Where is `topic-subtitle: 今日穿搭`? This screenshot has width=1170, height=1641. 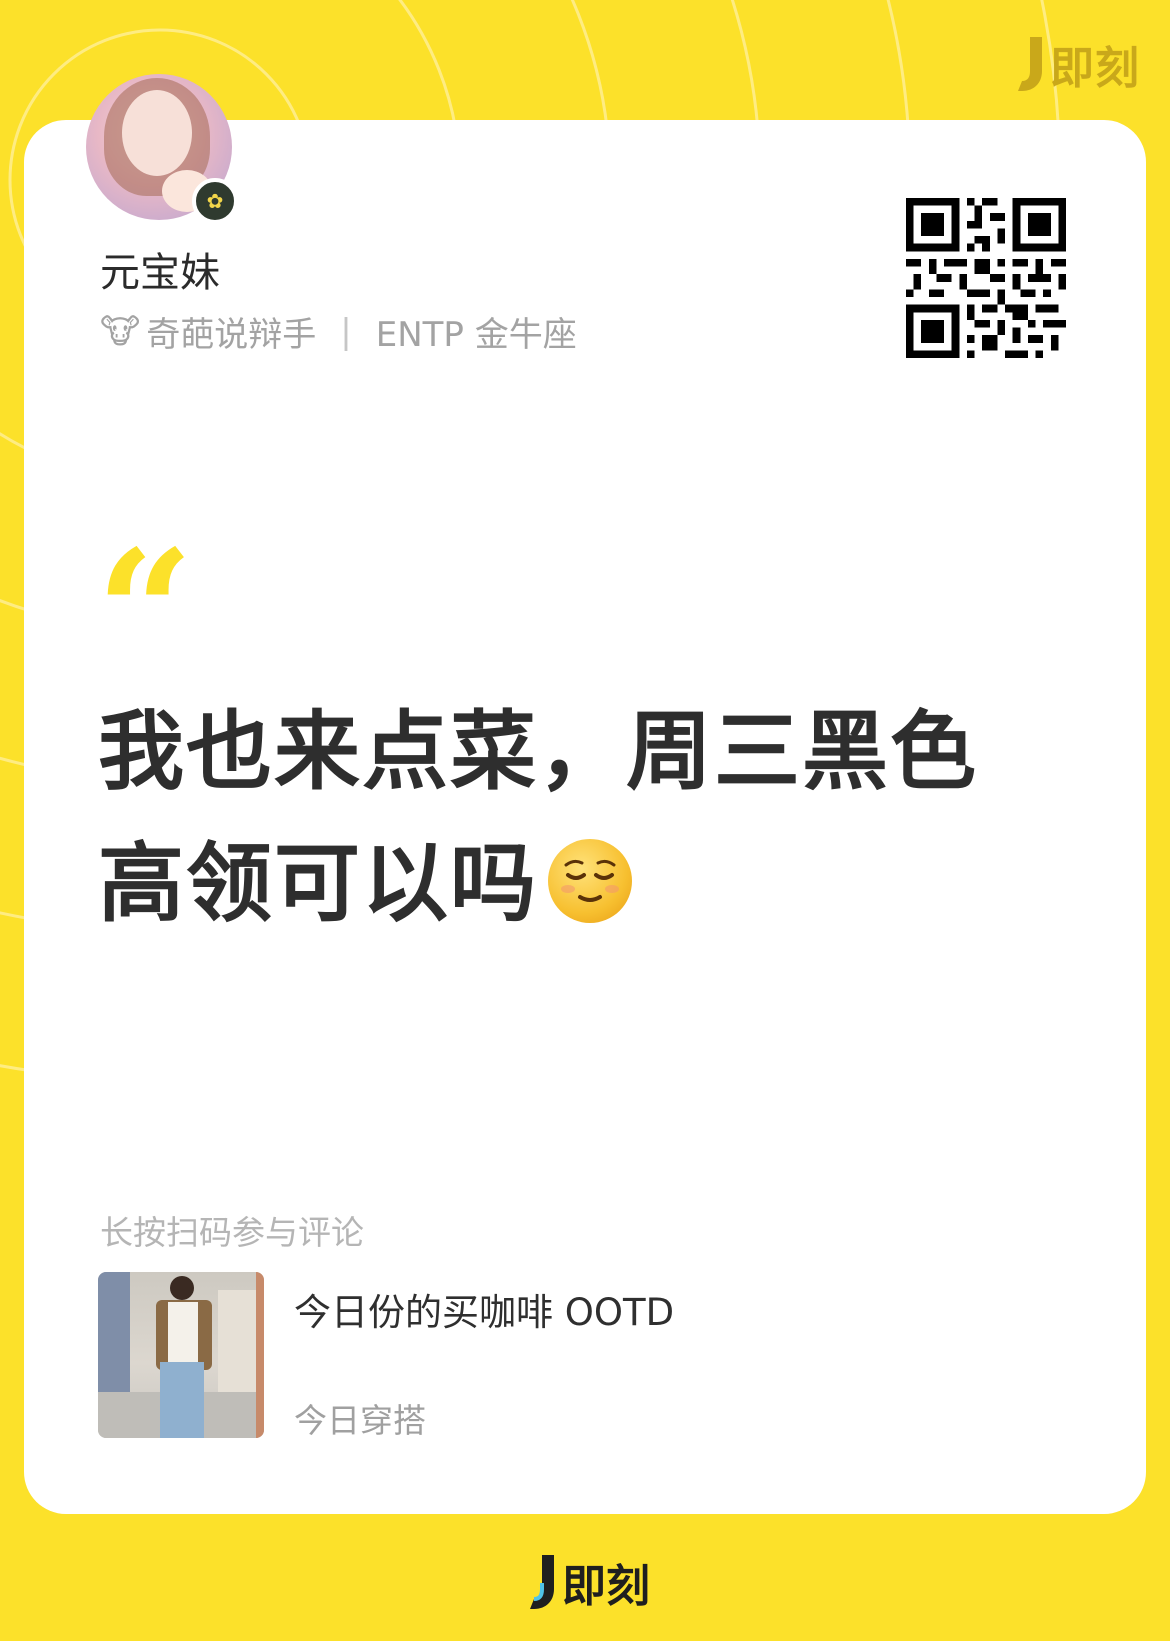 topic-subtitle: 今日穿搭 is located at coordinates (360, 1420).